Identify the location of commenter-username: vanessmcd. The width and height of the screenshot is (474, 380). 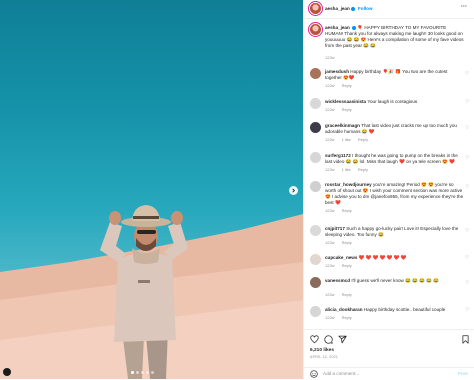
(337, 280).